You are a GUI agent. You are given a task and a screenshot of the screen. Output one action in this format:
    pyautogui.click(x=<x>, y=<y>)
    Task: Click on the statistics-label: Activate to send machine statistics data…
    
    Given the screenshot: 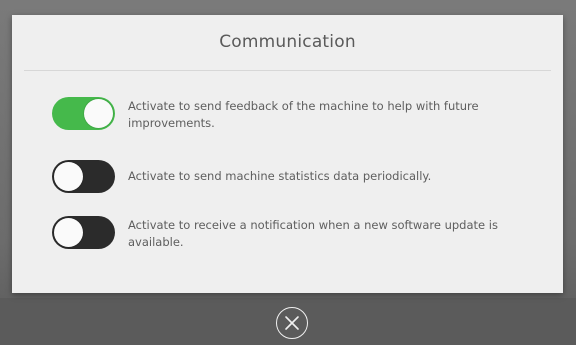 What is the action you would take?
    pyautogui.click(x=280, y=176)
    